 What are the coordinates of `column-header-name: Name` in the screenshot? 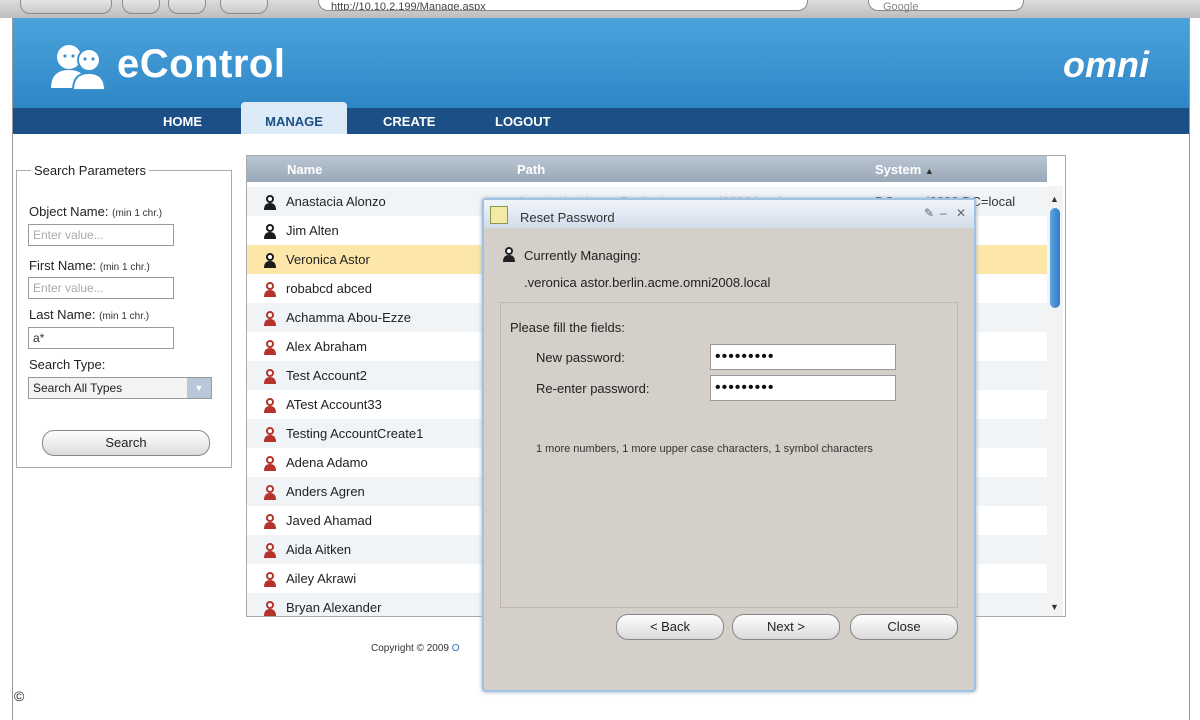 It's located at (304, 170).